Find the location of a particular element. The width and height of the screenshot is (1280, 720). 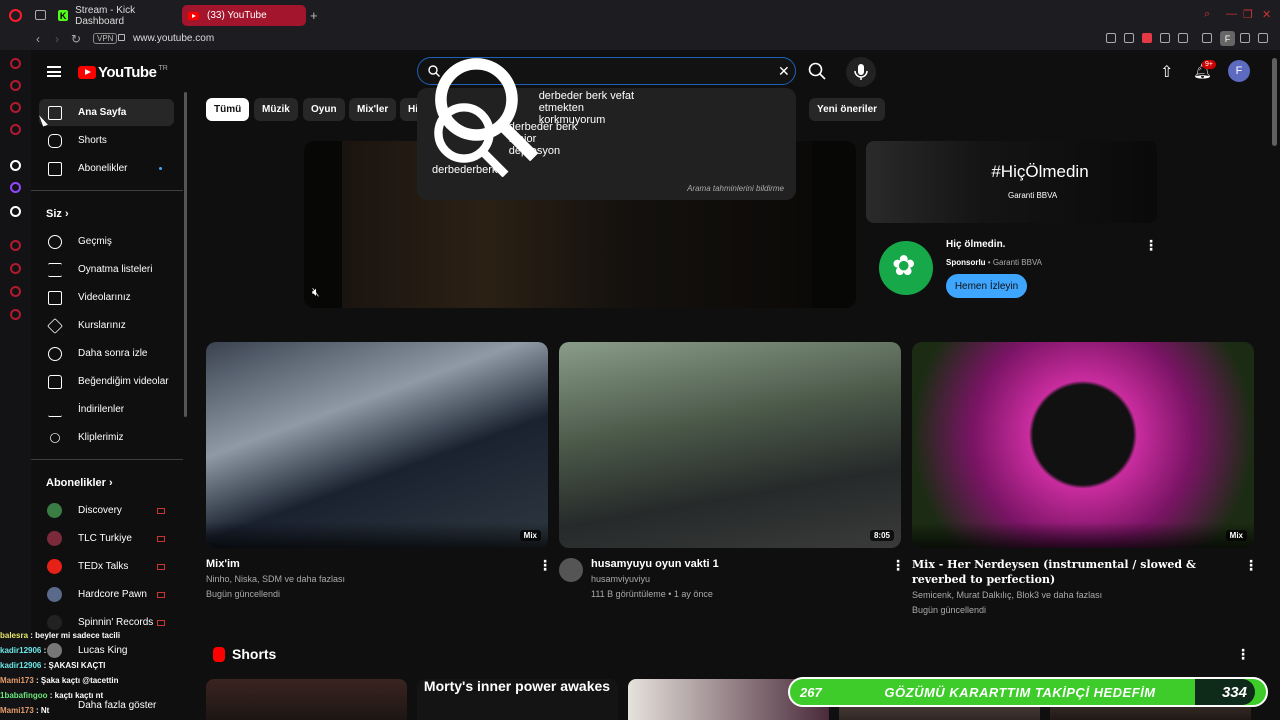

messenger-icon is located at coordinates (15, 107).